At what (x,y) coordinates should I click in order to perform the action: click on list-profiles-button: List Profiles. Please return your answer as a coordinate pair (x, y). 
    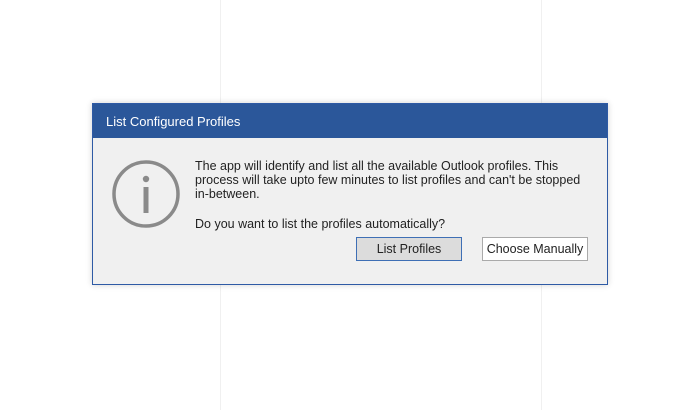
    Looking at the image, I should click on (409, 249).